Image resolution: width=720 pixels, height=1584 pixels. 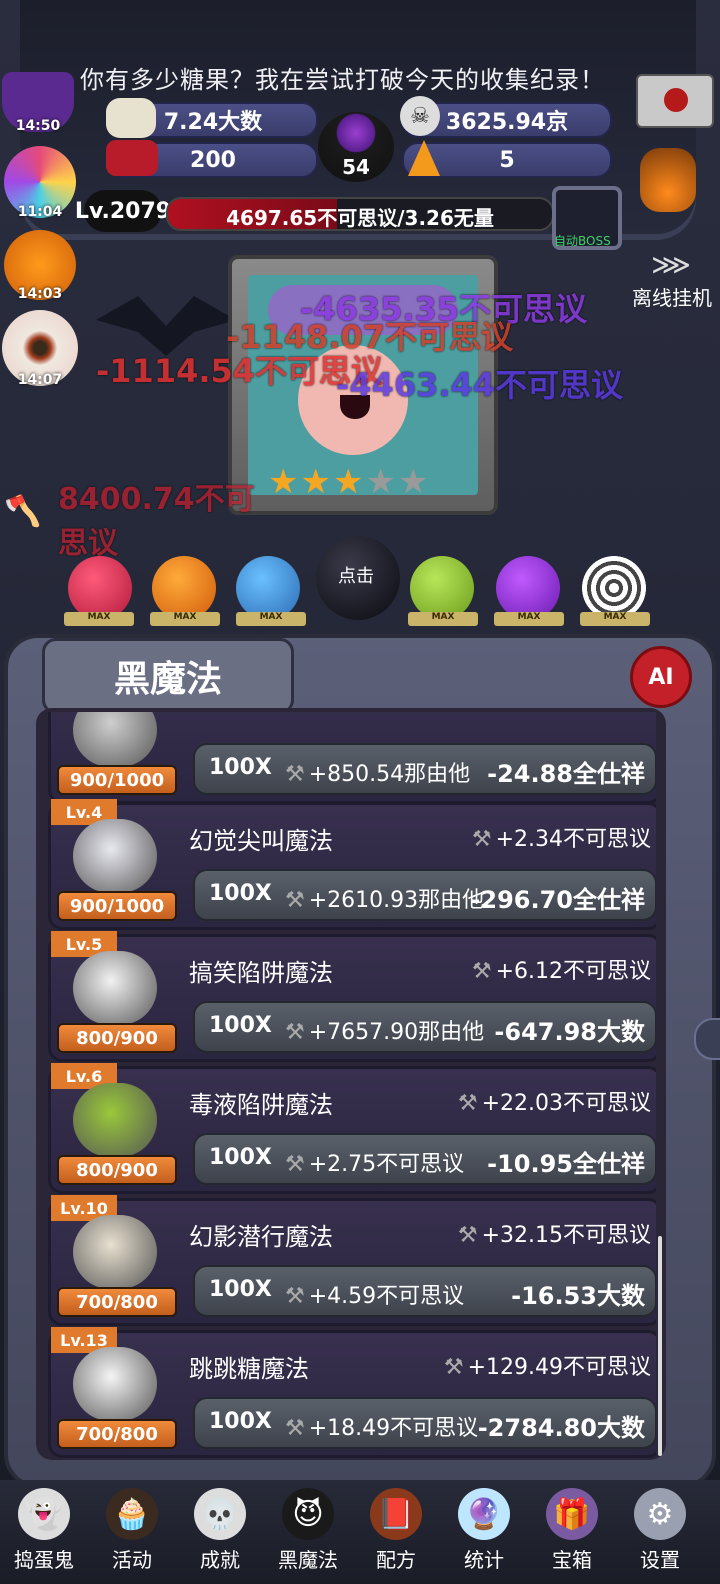 I want to click on nav-item: 💀 成就, so click(x=220, y=1534).